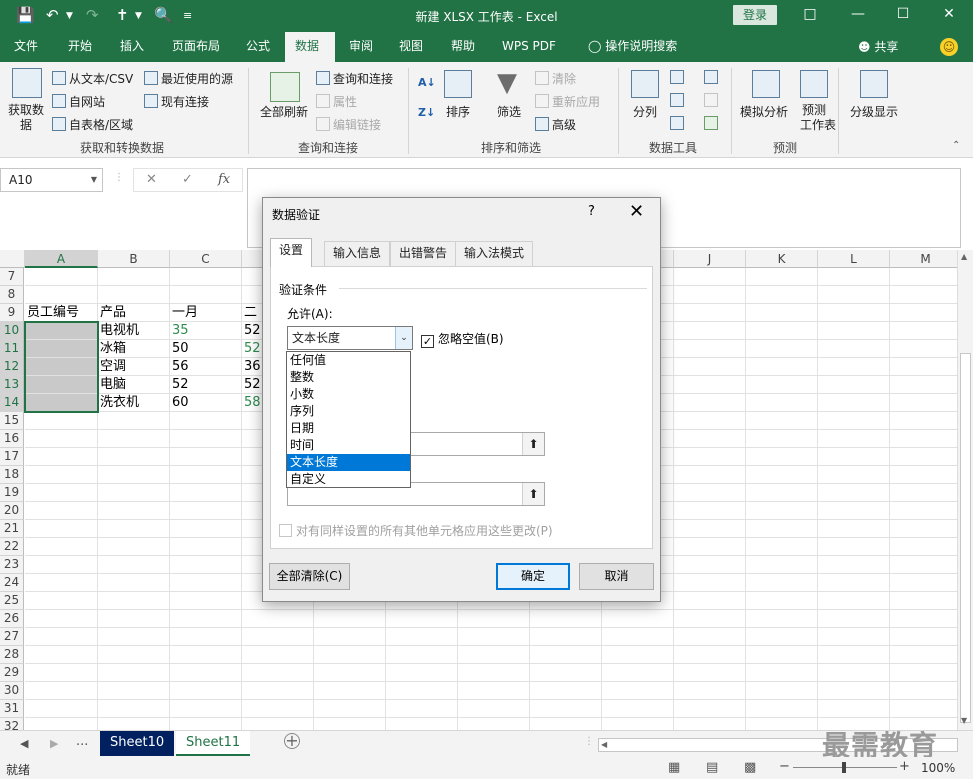 The width and height of the screenshot is (973, 779). I want to click on tab-formulas: 公式, so click(258, 47).